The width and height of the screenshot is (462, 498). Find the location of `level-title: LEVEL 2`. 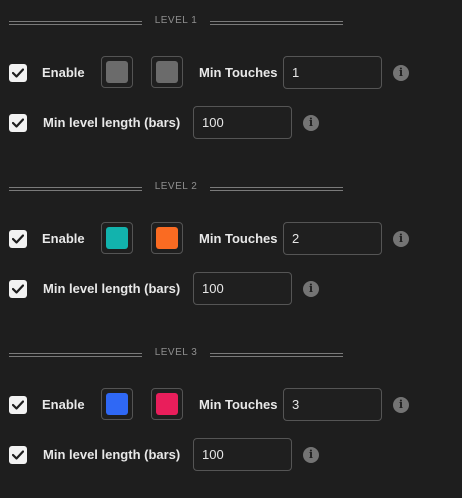

level-title: LEVEL 2 is located at coordinates (176, 186).